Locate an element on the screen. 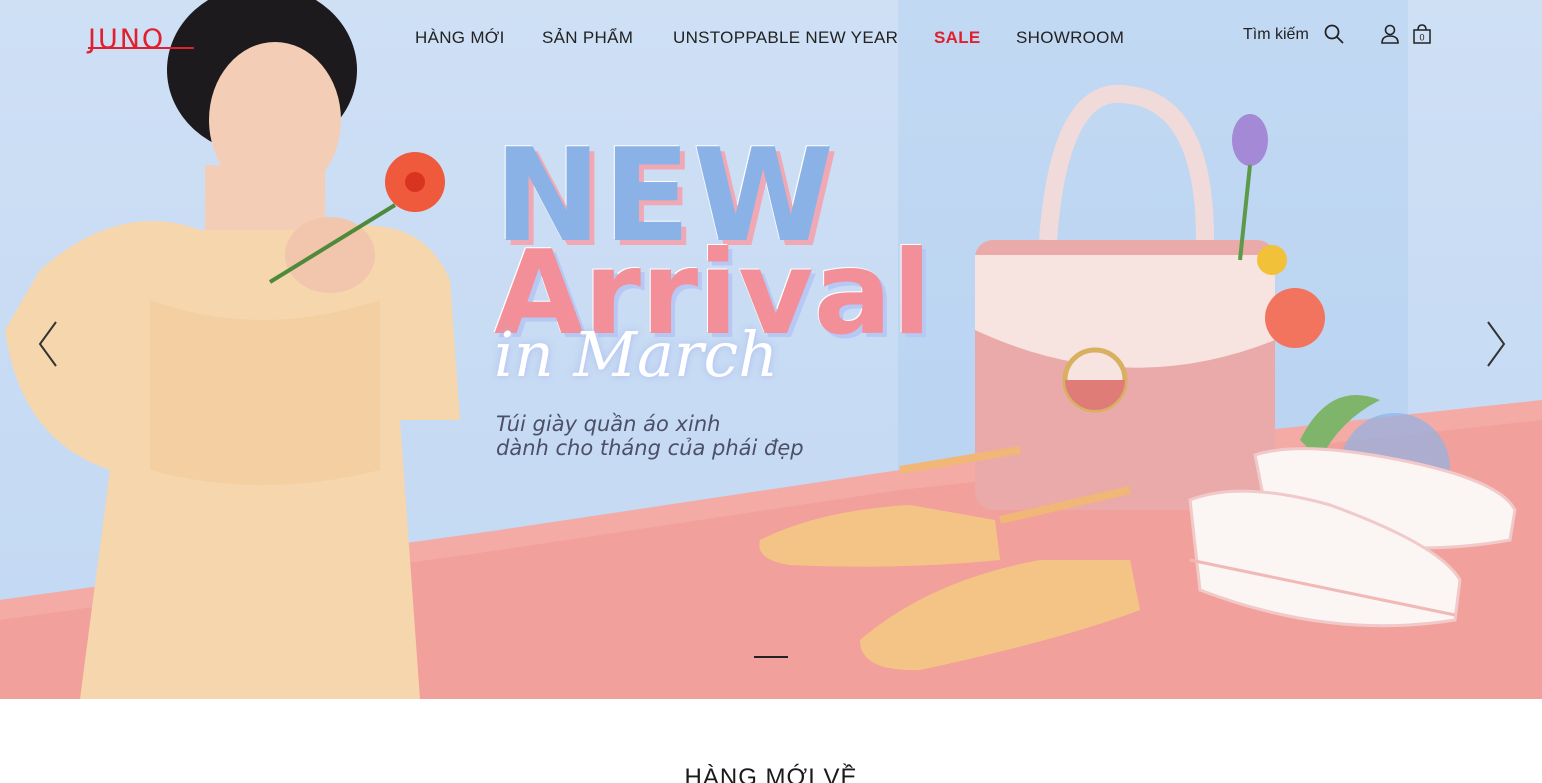 The width and height of the screenshot is (1542, 783). hero-tagline-line1: Túi giày quần áo xinh is located at coordinates (608, 424).